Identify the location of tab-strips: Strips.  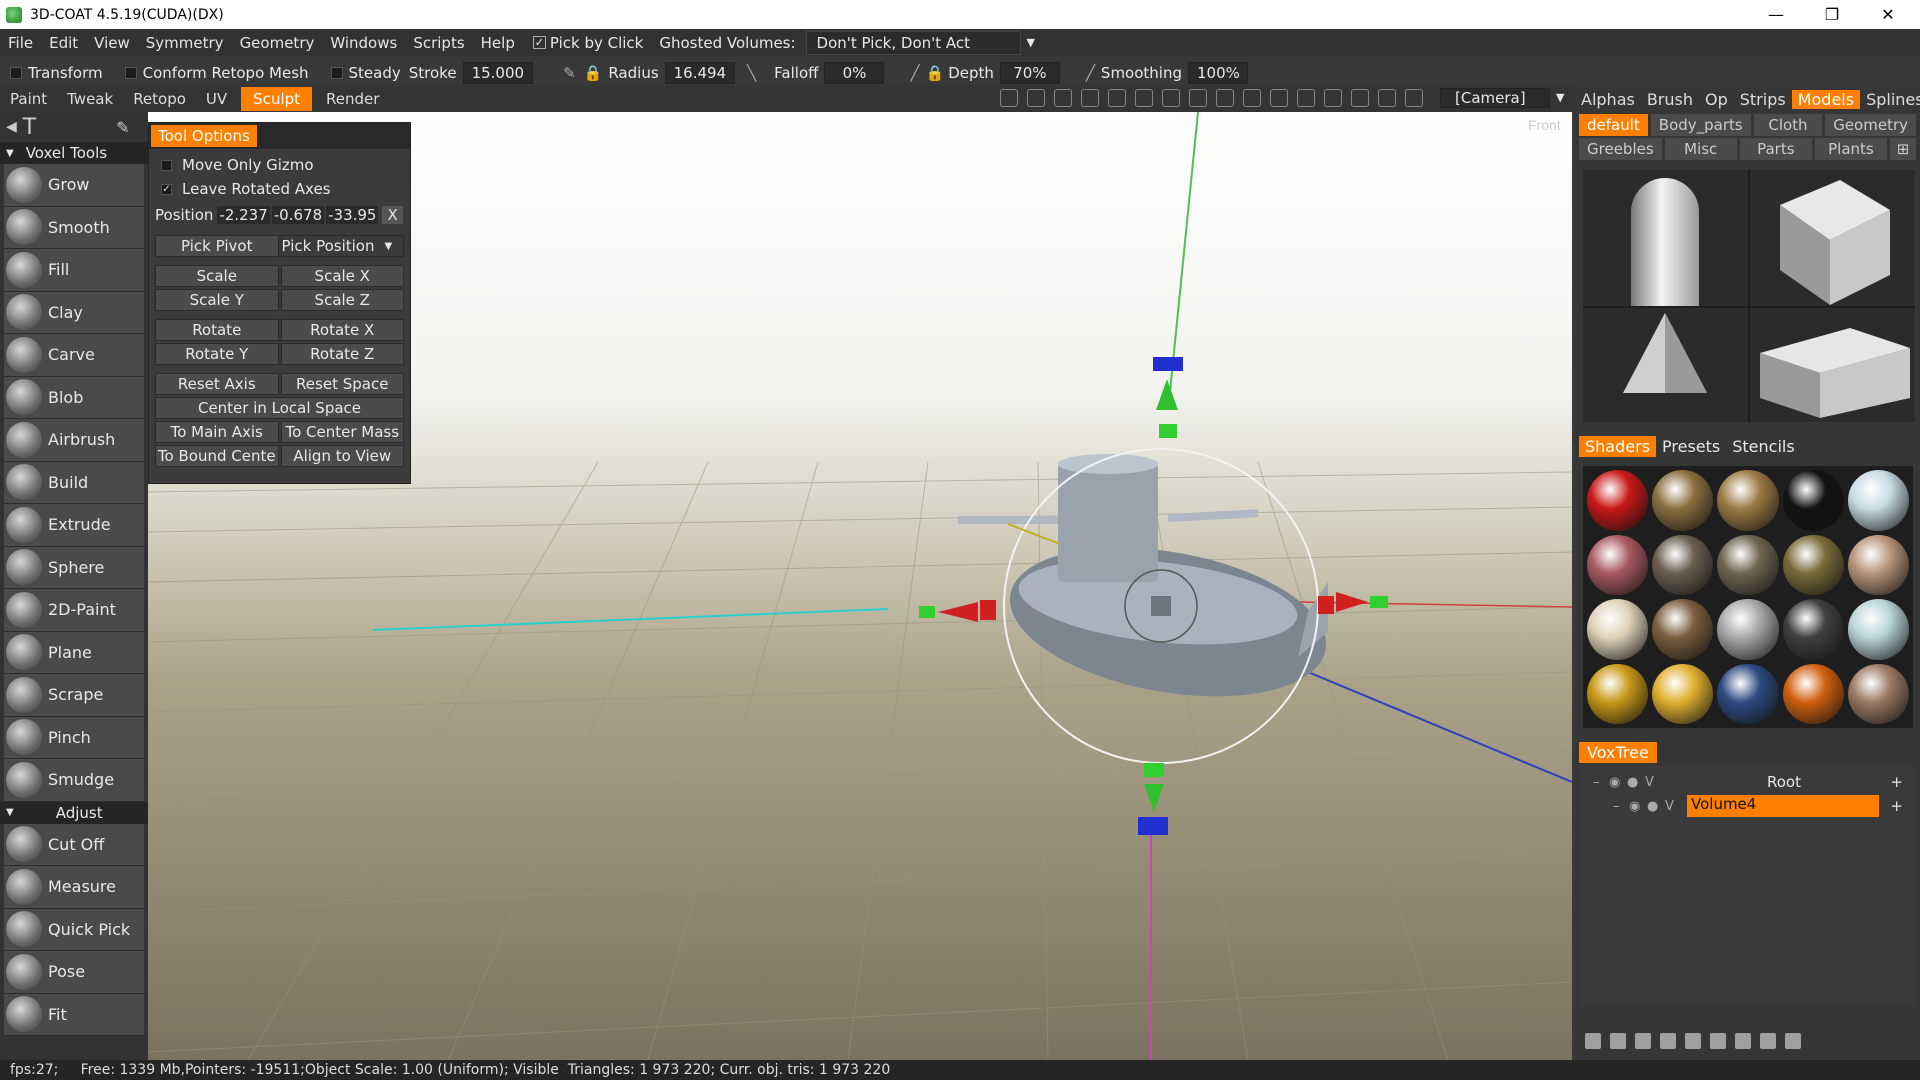
(1763, 99).